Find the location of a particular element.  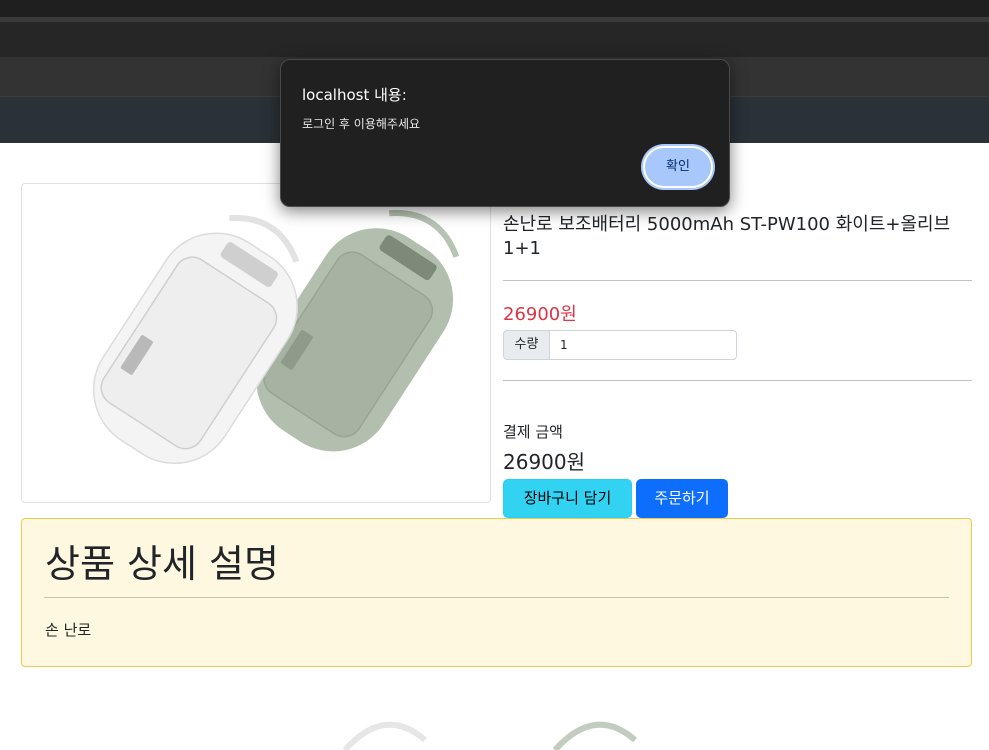

ok-button: 확인 is located at coordinates (678, 167).